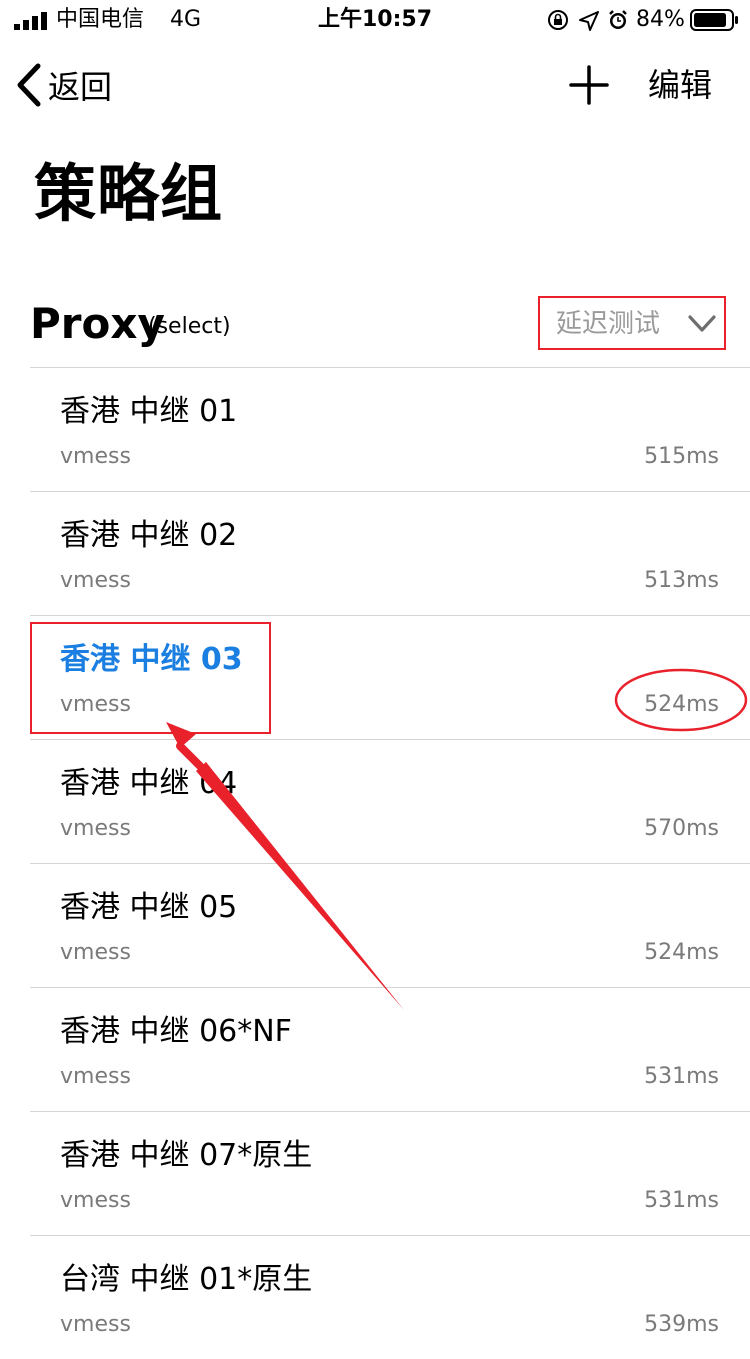 This screenshot has height=1359, width=750. Describe the element at coordinates (702, 323) in the screenshot. I see `chevron-down-icon` at that location.